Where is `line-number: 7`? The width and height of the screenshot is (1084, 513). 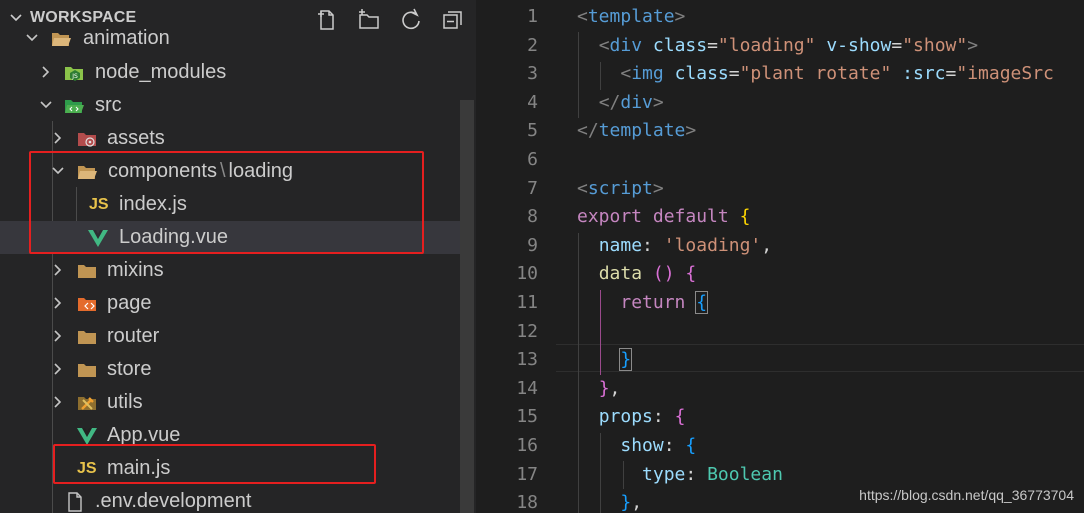
line-number: 7 is located at coordinates (532, 188).